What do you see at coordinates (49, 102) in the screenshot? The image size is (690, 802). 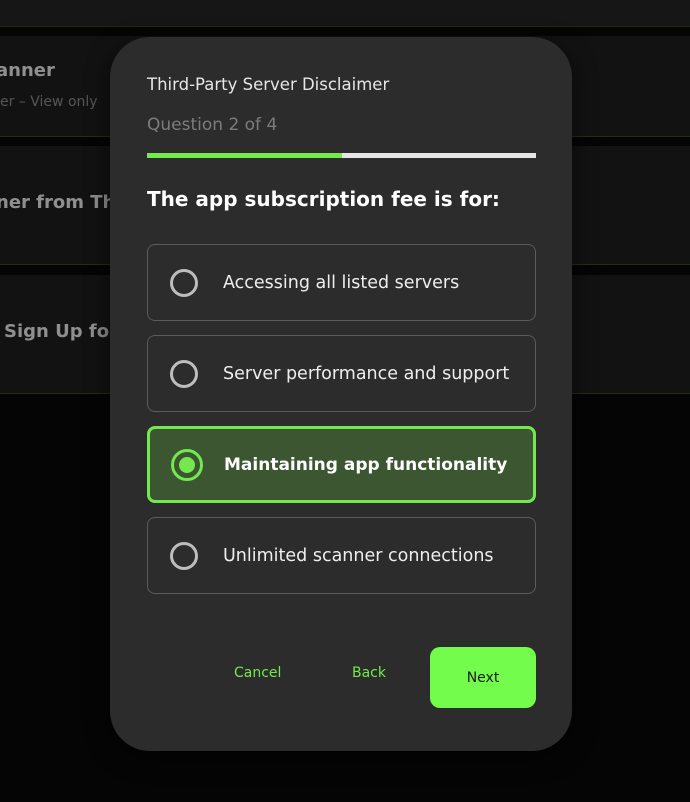 I see `background-item-subtitle: er – View only` at bounding box center [49, 102].